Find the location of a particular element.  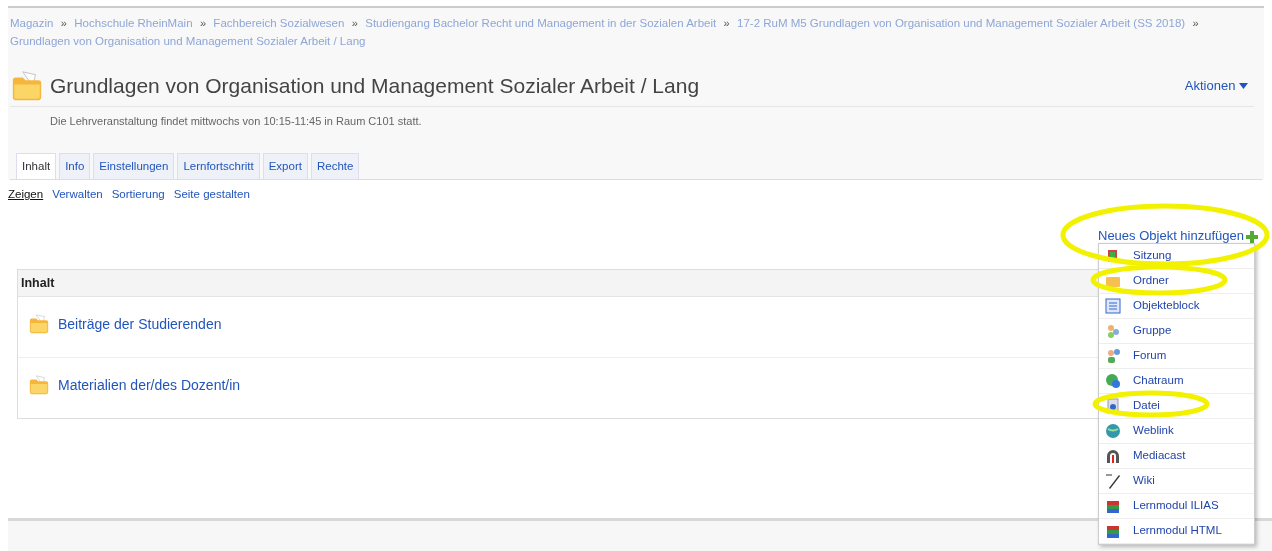

tab: Einstellungen is located at coordinates (134, 166).